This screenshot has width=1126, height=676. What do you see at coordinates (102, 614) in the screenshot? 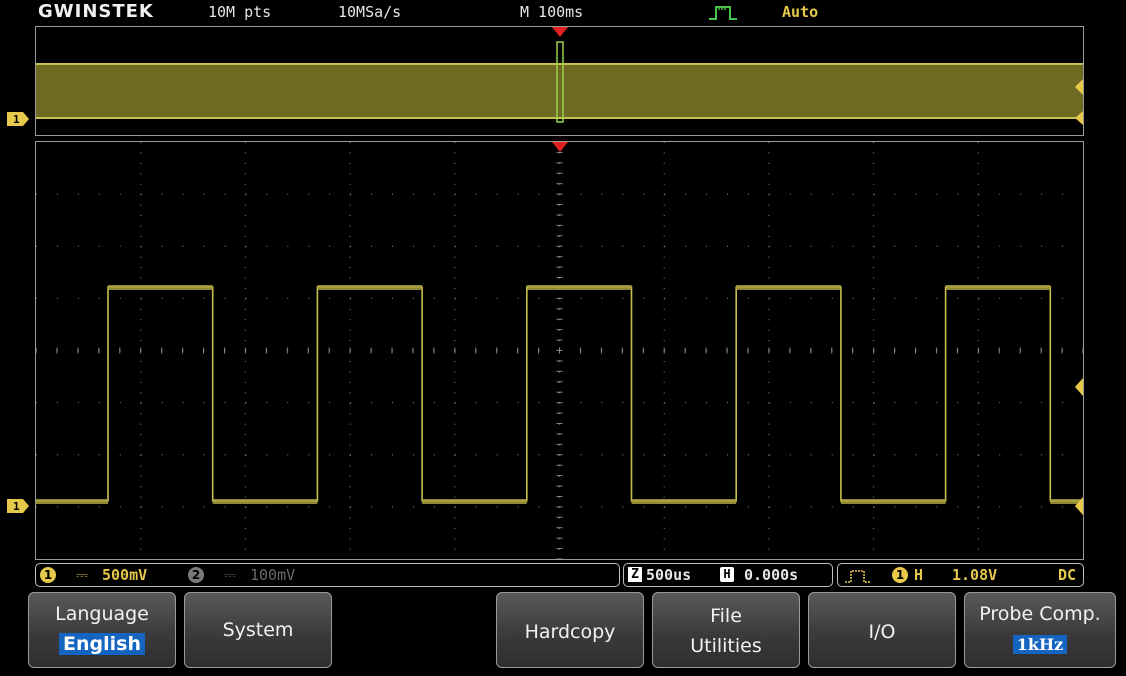
I see `softkey-language-label: Language` at bounding box center [102, 614].